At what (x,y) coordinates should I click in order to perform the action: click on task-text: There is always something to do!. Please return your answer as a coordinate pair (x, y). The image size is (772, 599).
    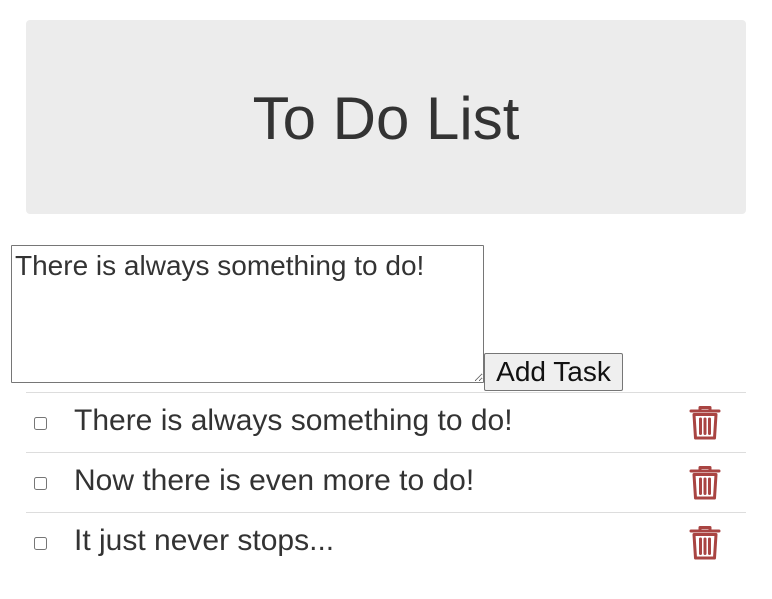
    Looking at the image, I should click on (293, 420).